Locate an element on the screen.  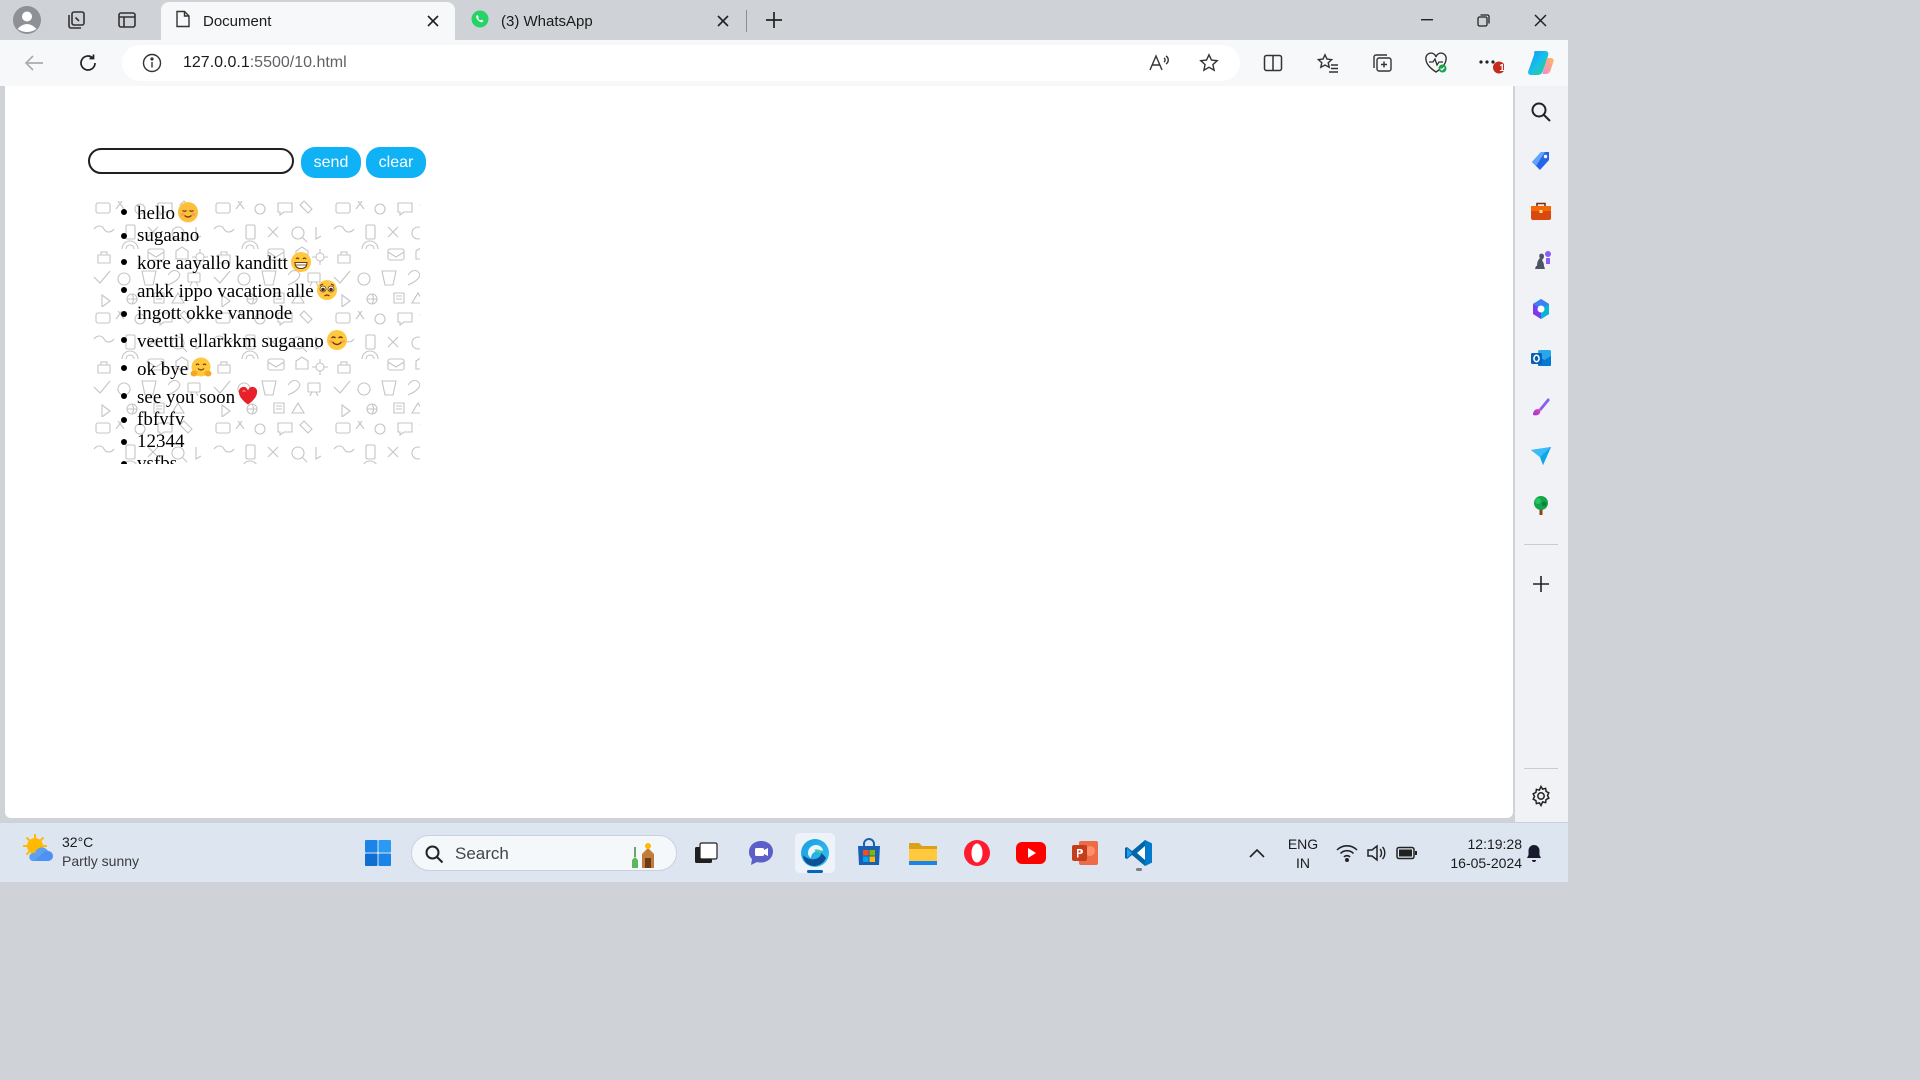
list-item: vsfbs is located at coordinates (234, 458).